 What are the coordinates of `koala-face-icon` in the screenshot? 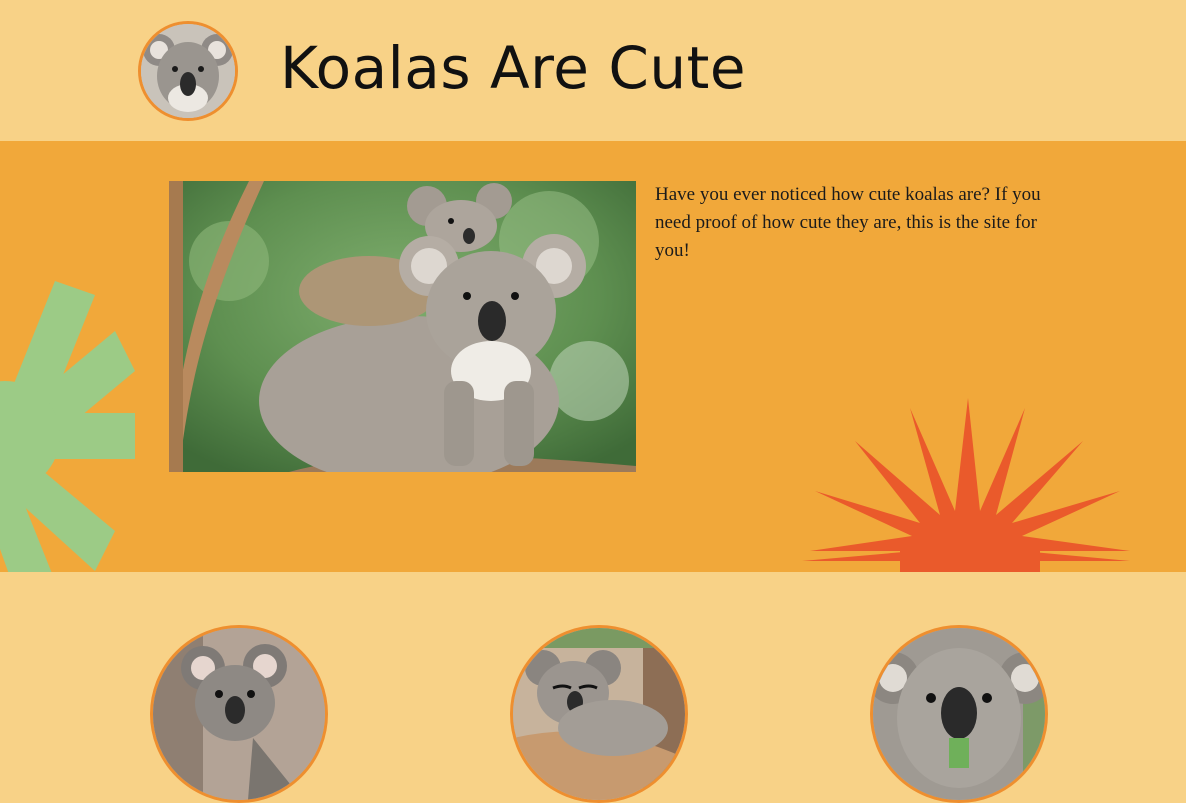 It's located at (188, 71).